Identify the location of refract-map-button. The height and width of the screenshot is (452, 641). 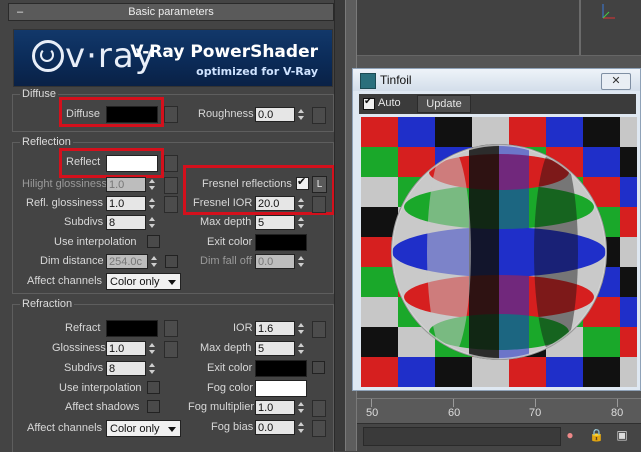
(171, 328).